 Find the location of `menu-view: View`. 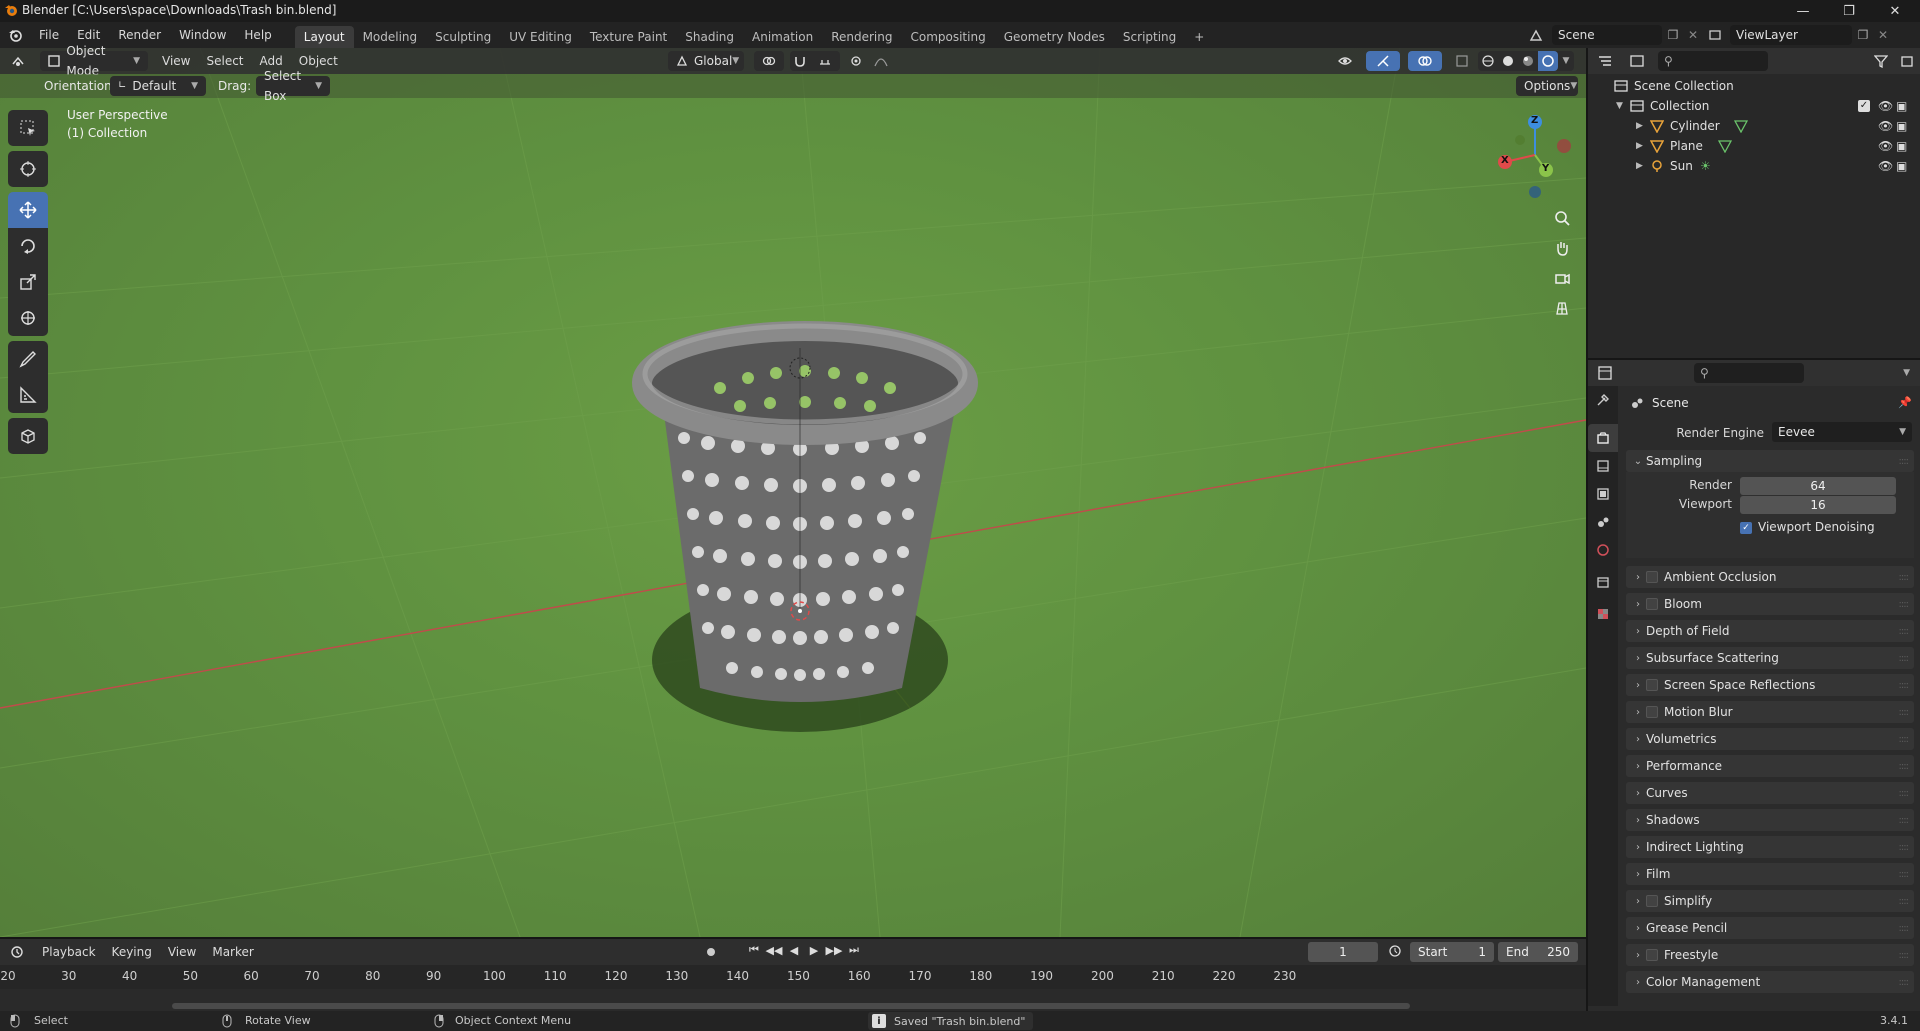

menu-view: View is located at coordinates (176, 61).